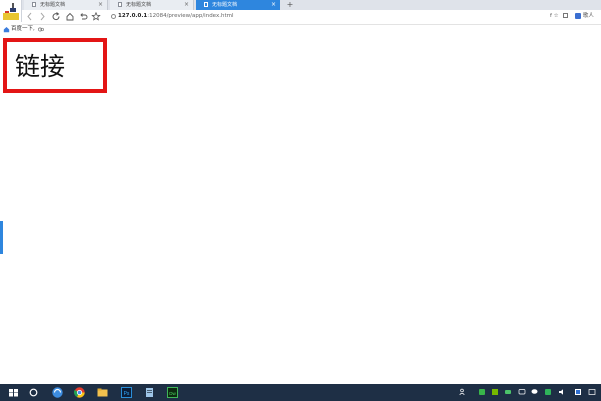 The width and height of the screenshot is (601, 401). Describe the element at coordinates (311, 17) in the screenshot. I see `browser-toolbar` at that location.